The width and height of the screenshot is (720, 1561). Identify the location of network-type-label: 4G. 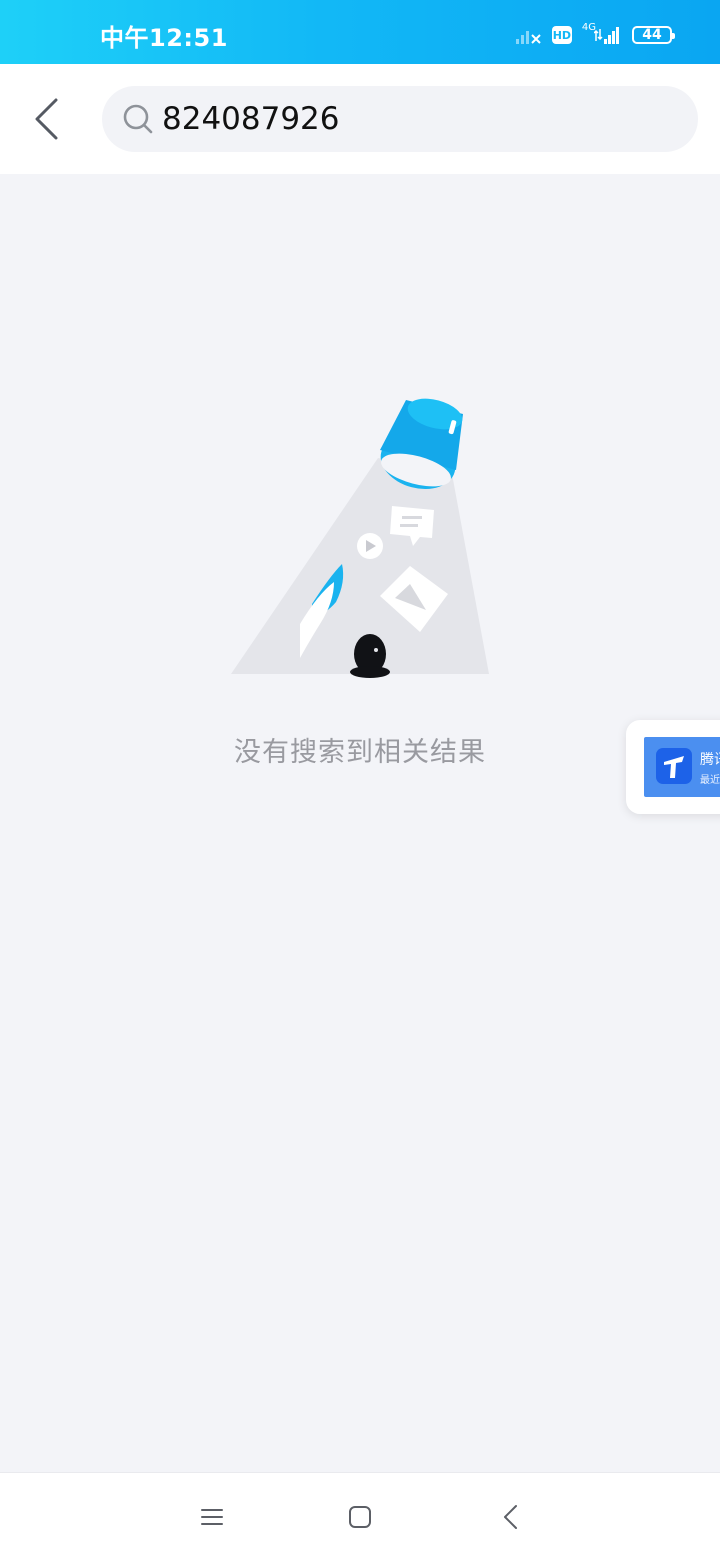
(588, 27).